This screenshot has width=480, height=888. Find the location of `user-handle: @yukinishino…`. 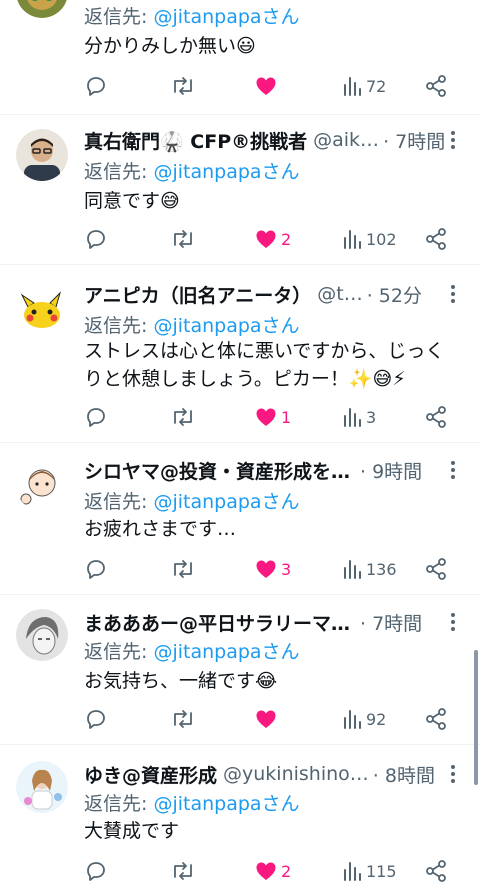

user-handle: @yukinishino… is located at coordinates (296, 774).